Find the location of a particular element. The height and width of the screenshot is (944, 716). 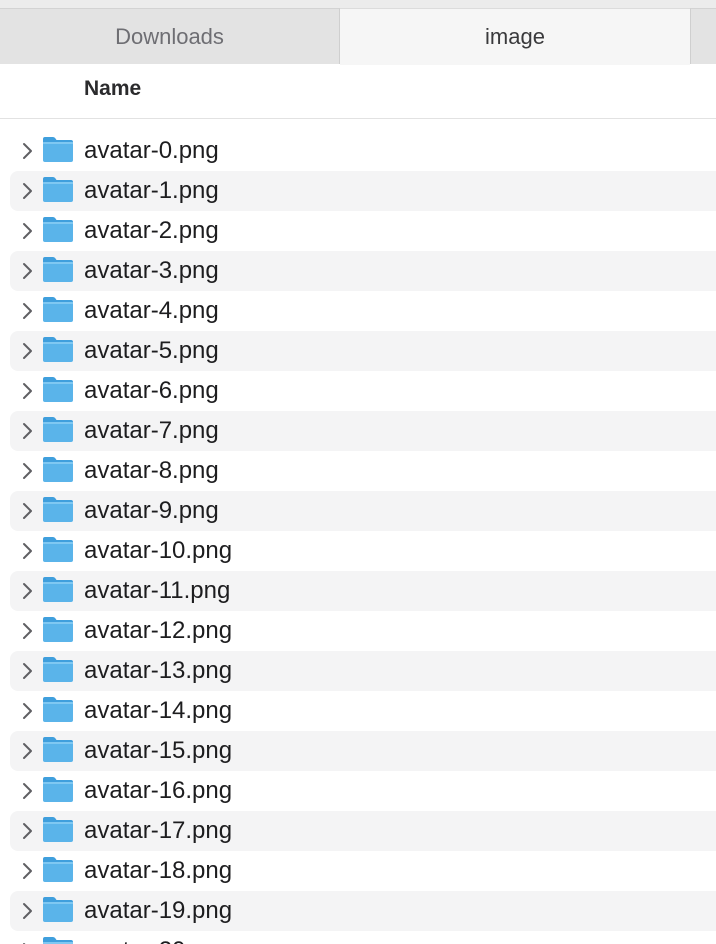

file-name: avatar-7.png is located at coordinates (151, 430).